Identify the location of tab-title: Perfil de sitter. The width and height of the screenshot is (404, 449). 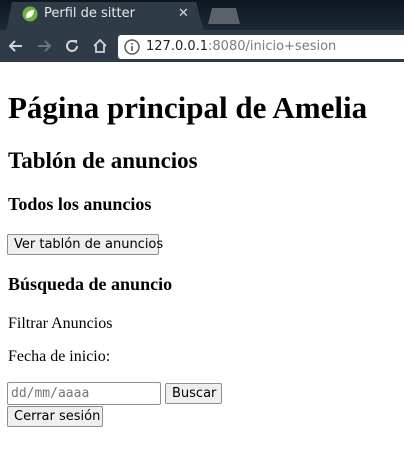
(89, 13).